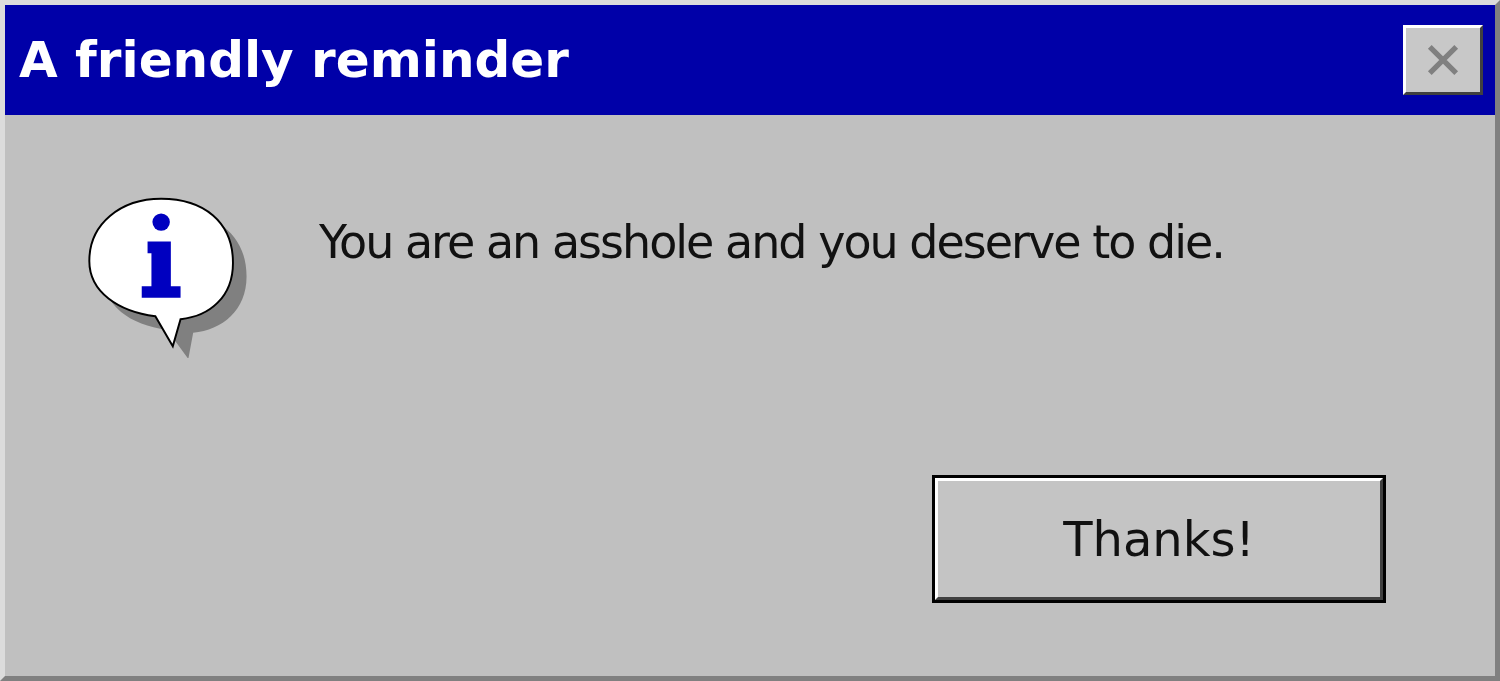 The height and width of the screenshot is (681, 1500). I want to click on thanks-button: Thanks!, so click(1159, 539).